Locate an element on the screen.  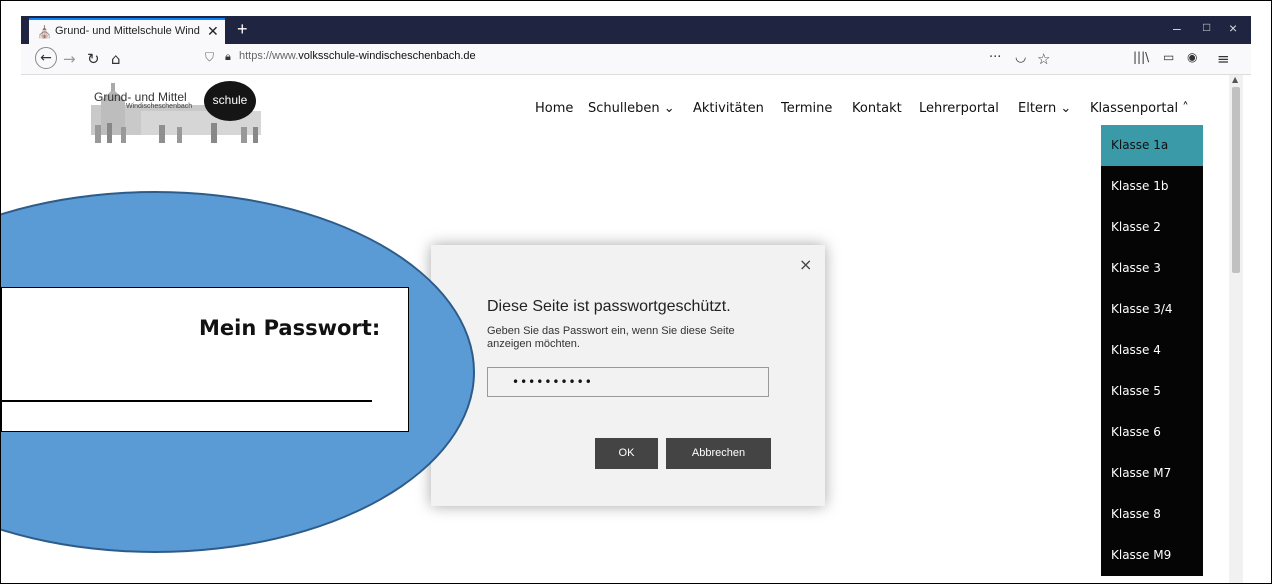
lock-icon: 🔒︎ is located at coordinates (228, 57).